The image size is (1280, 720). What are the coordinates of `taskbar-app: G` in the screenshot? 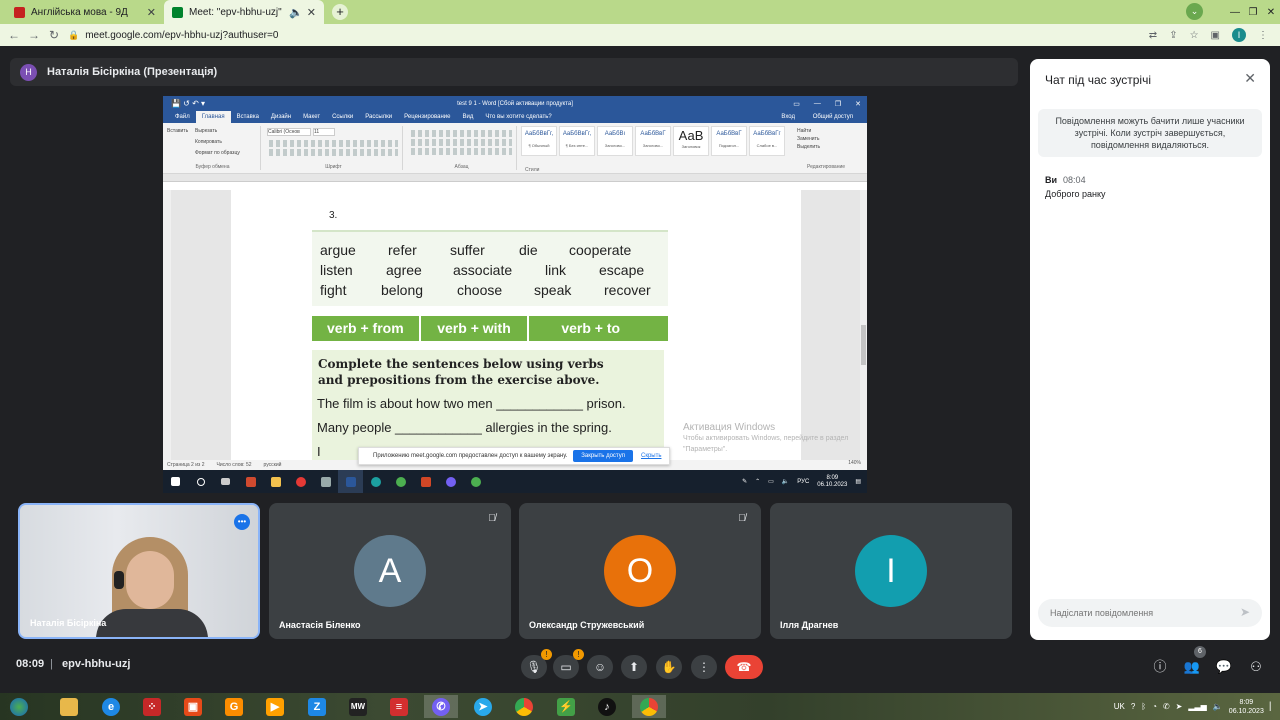 It's located at (234, 706).